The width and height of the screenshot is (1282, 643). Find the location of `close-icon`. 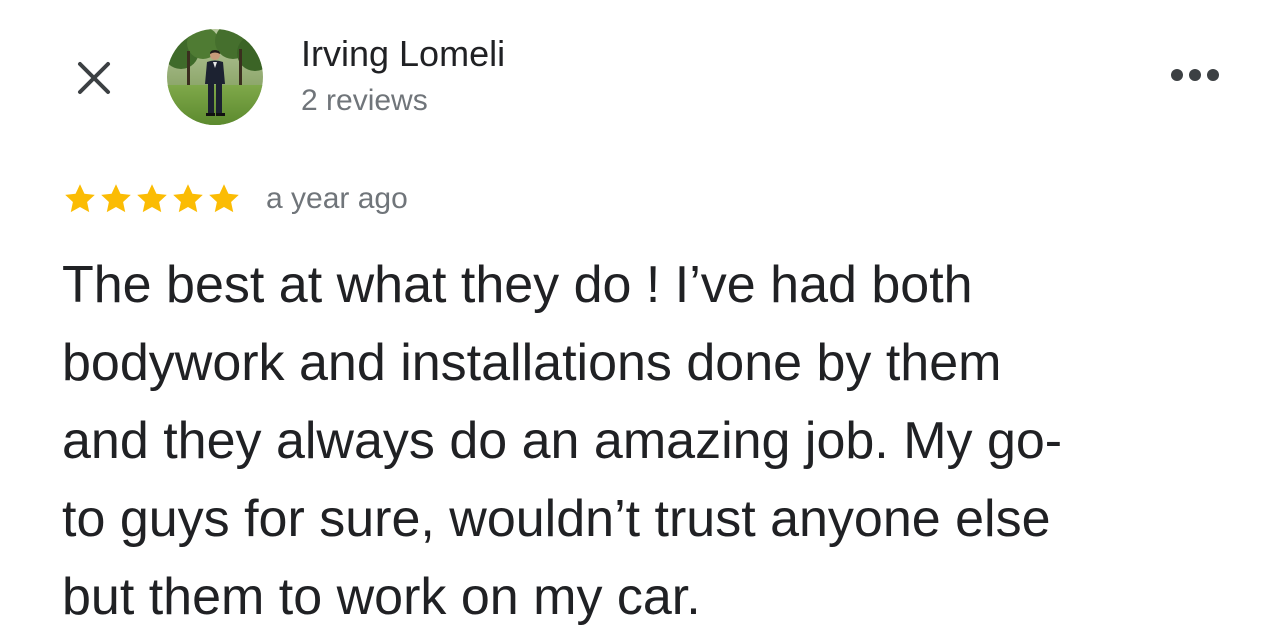

close-icon is located at coordinates (94, 78).